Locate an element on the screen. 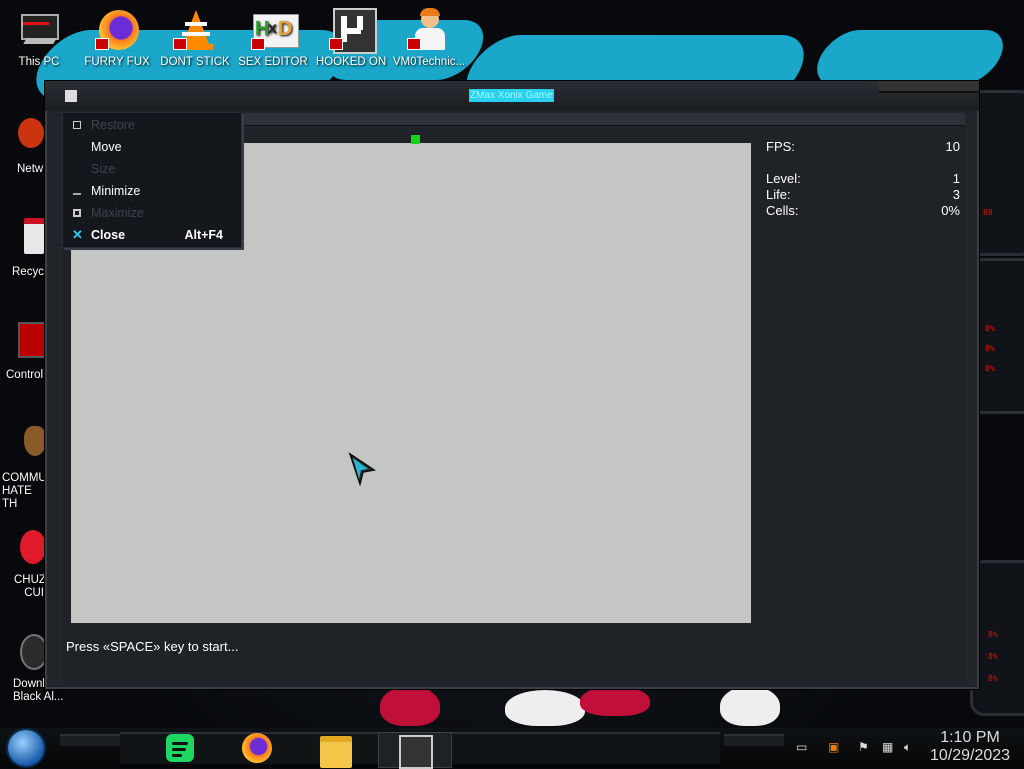 This screenshot has width=1024, height=769. menu-item-label: Move is located at coordinates (106, 147).